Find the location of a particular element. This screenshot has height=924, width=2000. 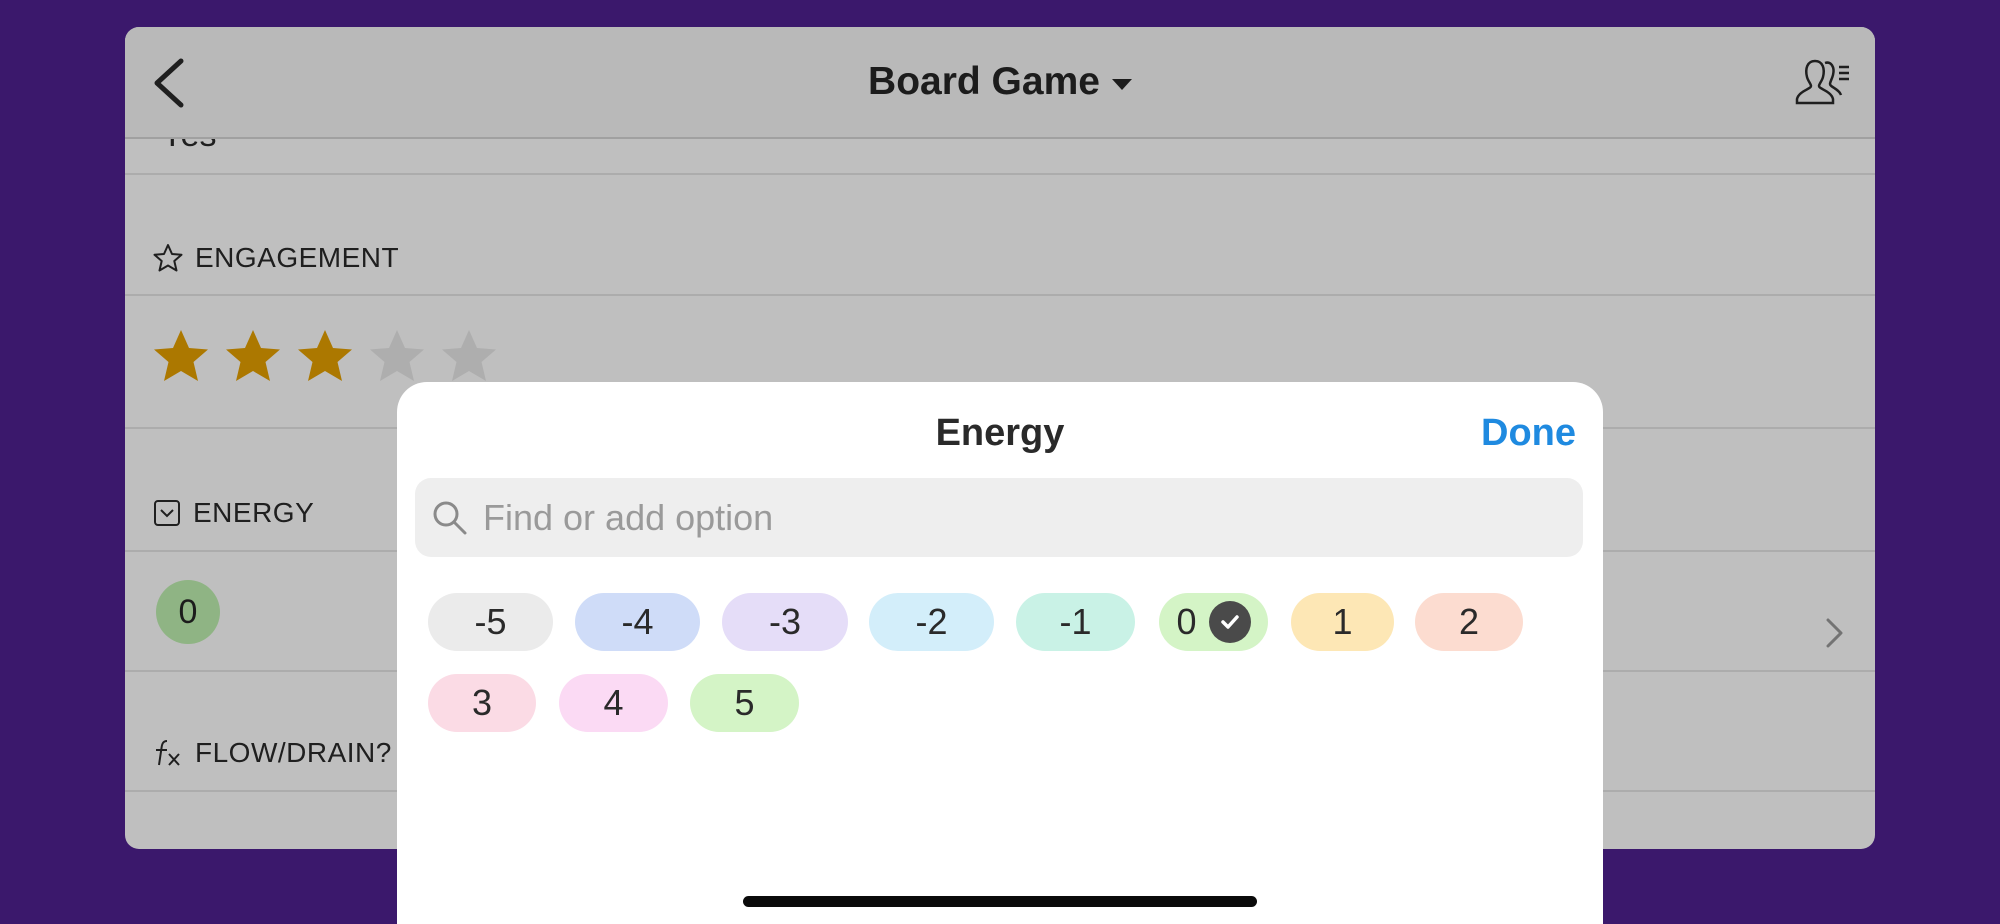

option-label: 5 is located at coordinates (744, 702).